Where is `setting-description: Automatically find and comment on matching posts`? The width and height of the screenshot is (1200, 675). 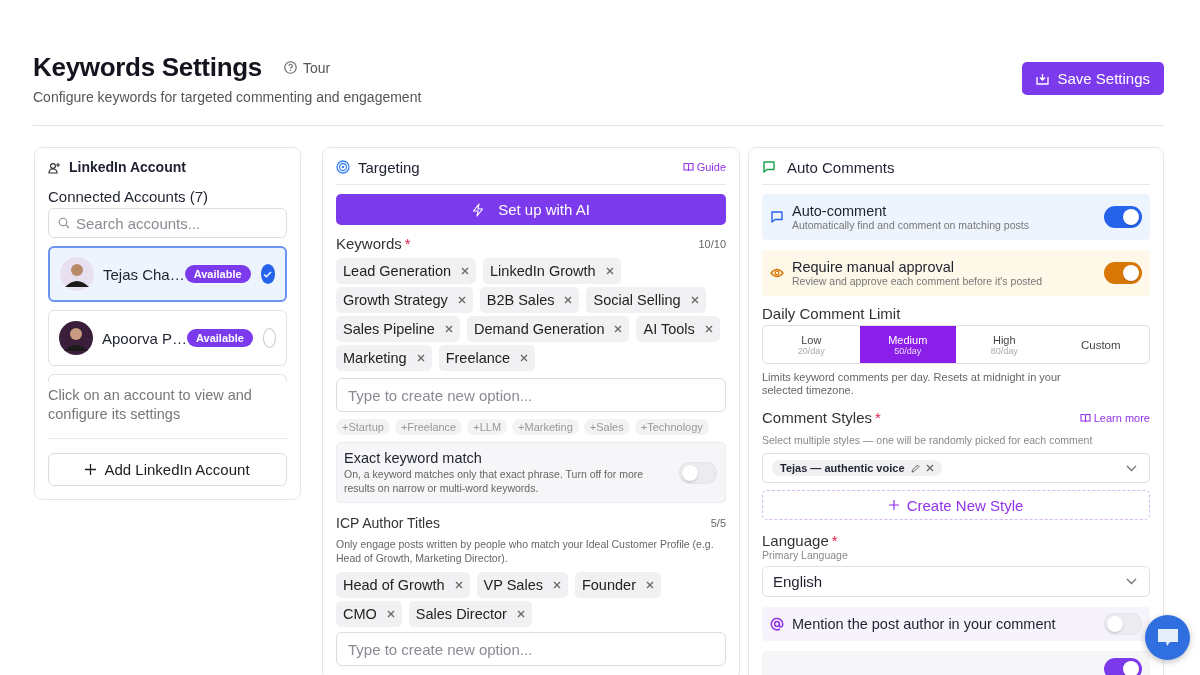 setting-description: Automatically find and comment on matching posts is located at coordinates (911, 225).